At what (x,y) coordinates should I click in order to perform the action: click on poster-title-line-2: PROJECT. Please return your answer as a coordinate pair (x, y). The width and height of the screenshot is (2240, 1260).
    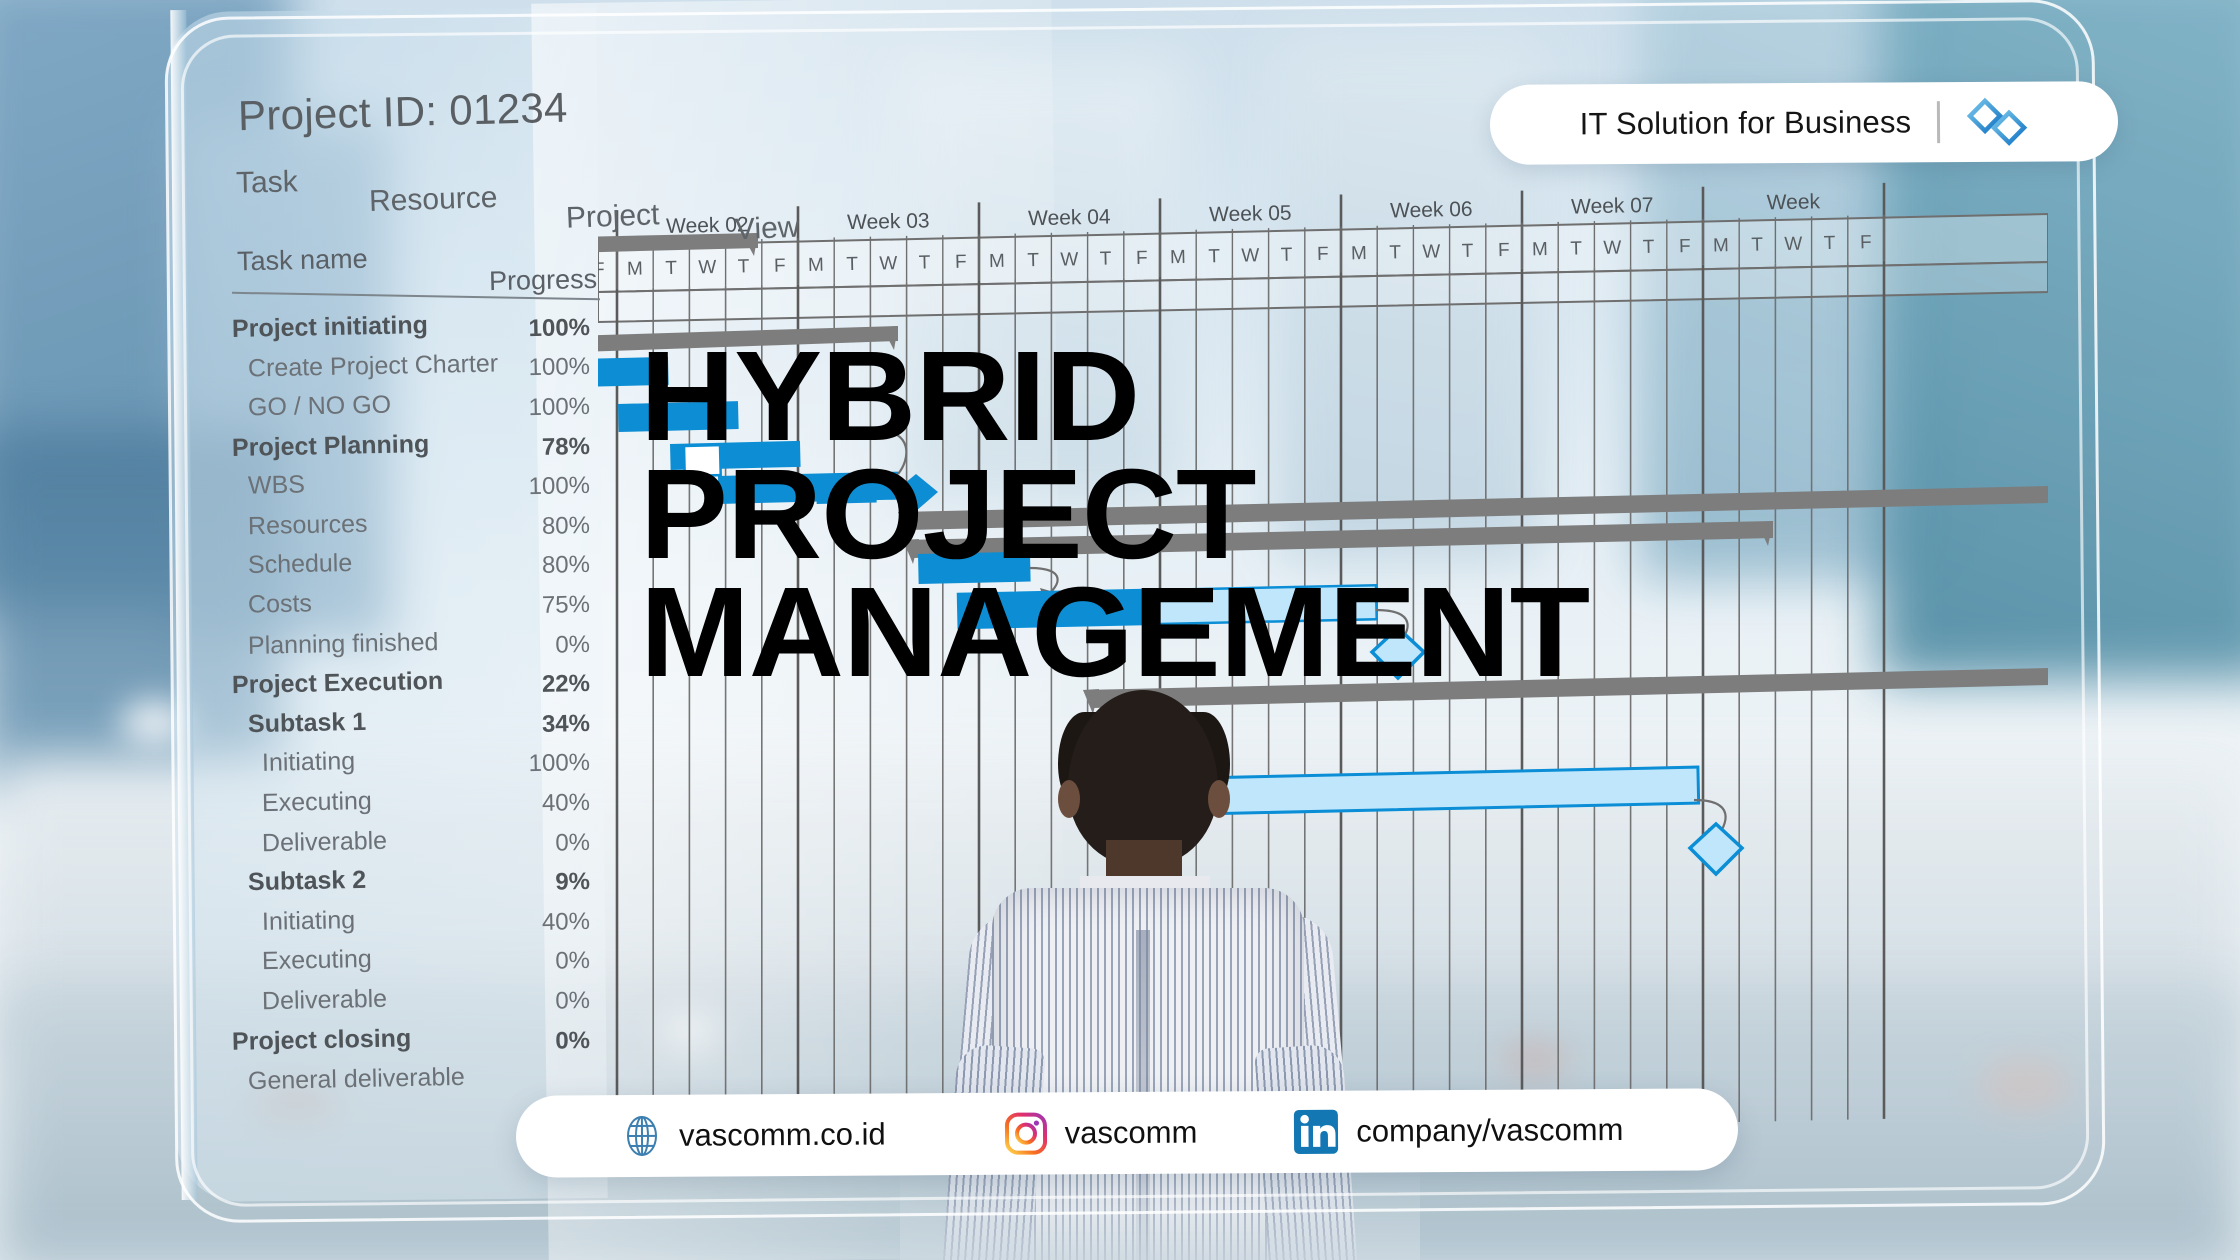
    Looking at the image, I should click on (948, 514).